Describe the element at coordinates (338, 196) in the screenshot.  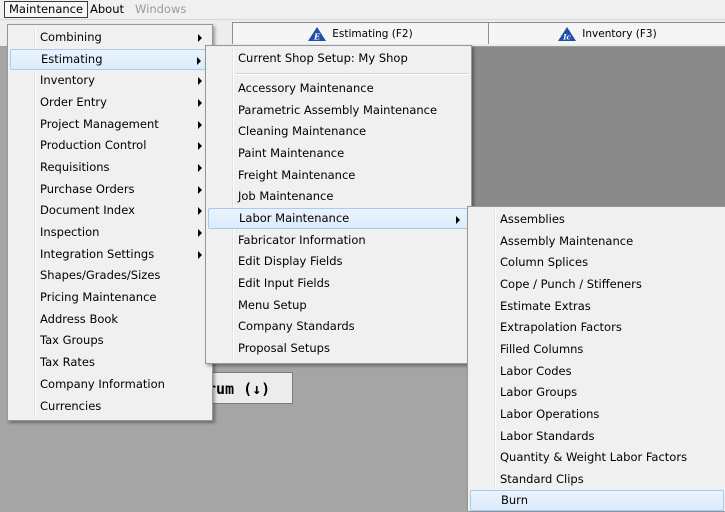
I see `menu-item-job-maintenance: Job Maintenance` at that location.